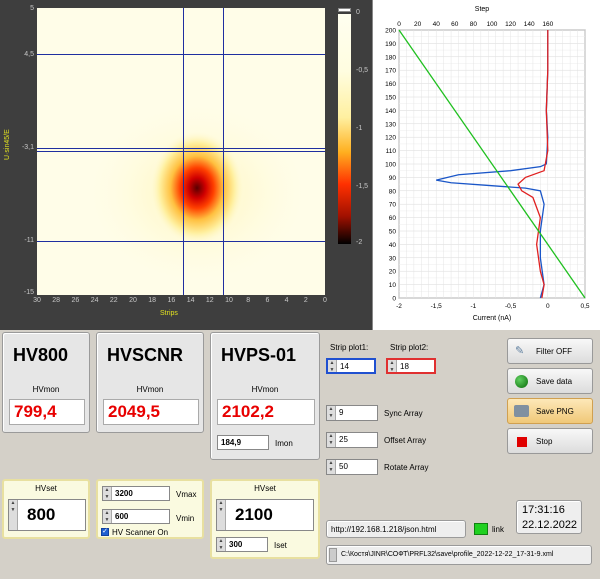 This screenshot has height=579, width=600. Describe the element at coordinates (140, 532) in the screenshot. I see `scanner-checkbox-label: HV Scanner On` at that location.